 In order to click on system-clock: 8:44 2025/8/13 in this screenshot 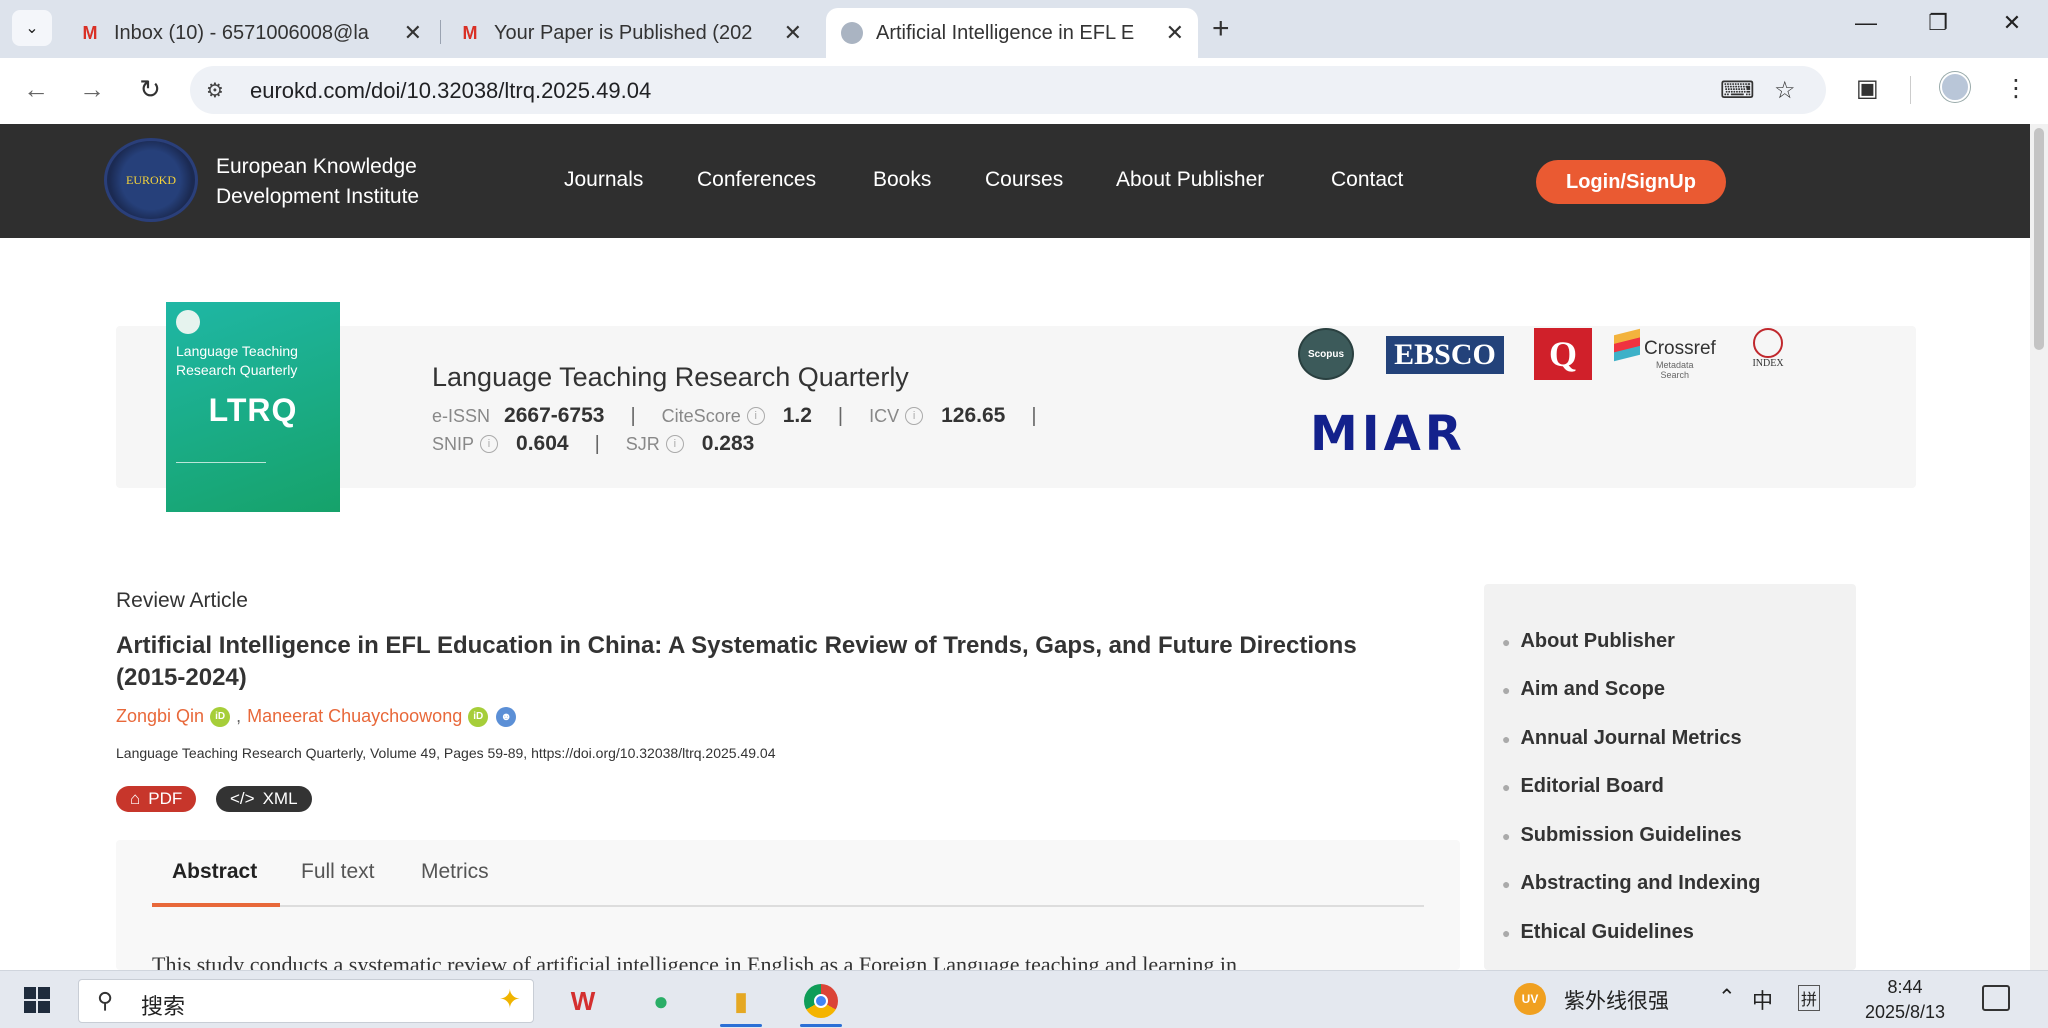, I will do `click(1905, 1000)`.